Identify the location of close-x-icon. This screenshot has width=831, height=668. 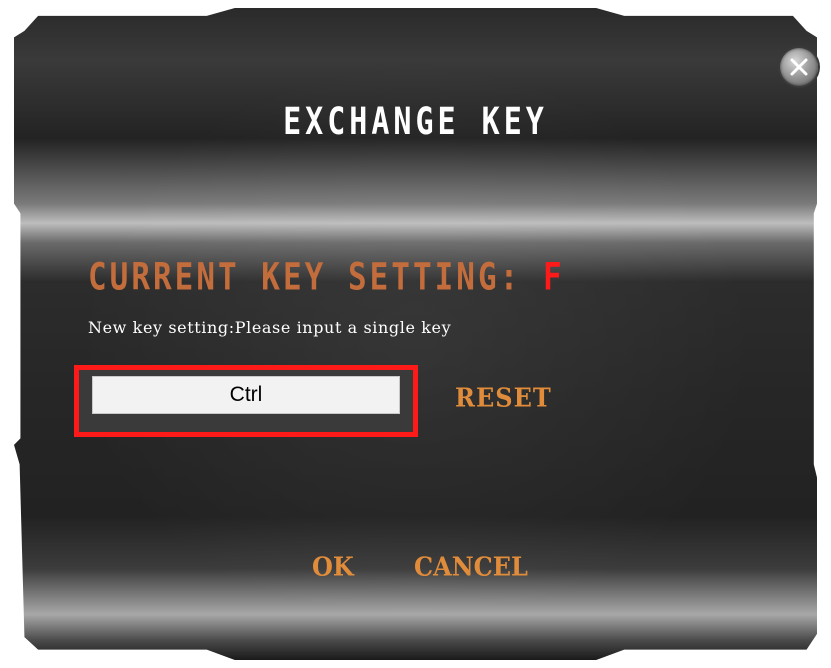
(799, 67).